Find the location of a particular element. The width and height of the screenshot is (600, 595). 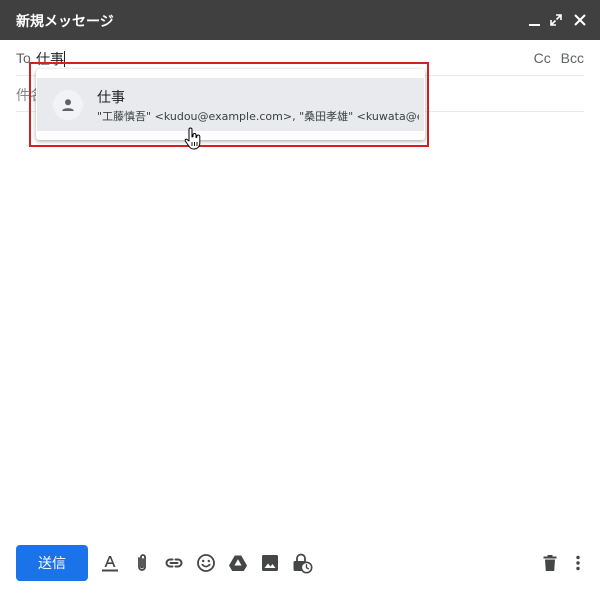

expand-icon is located at coordinates (556, 20).